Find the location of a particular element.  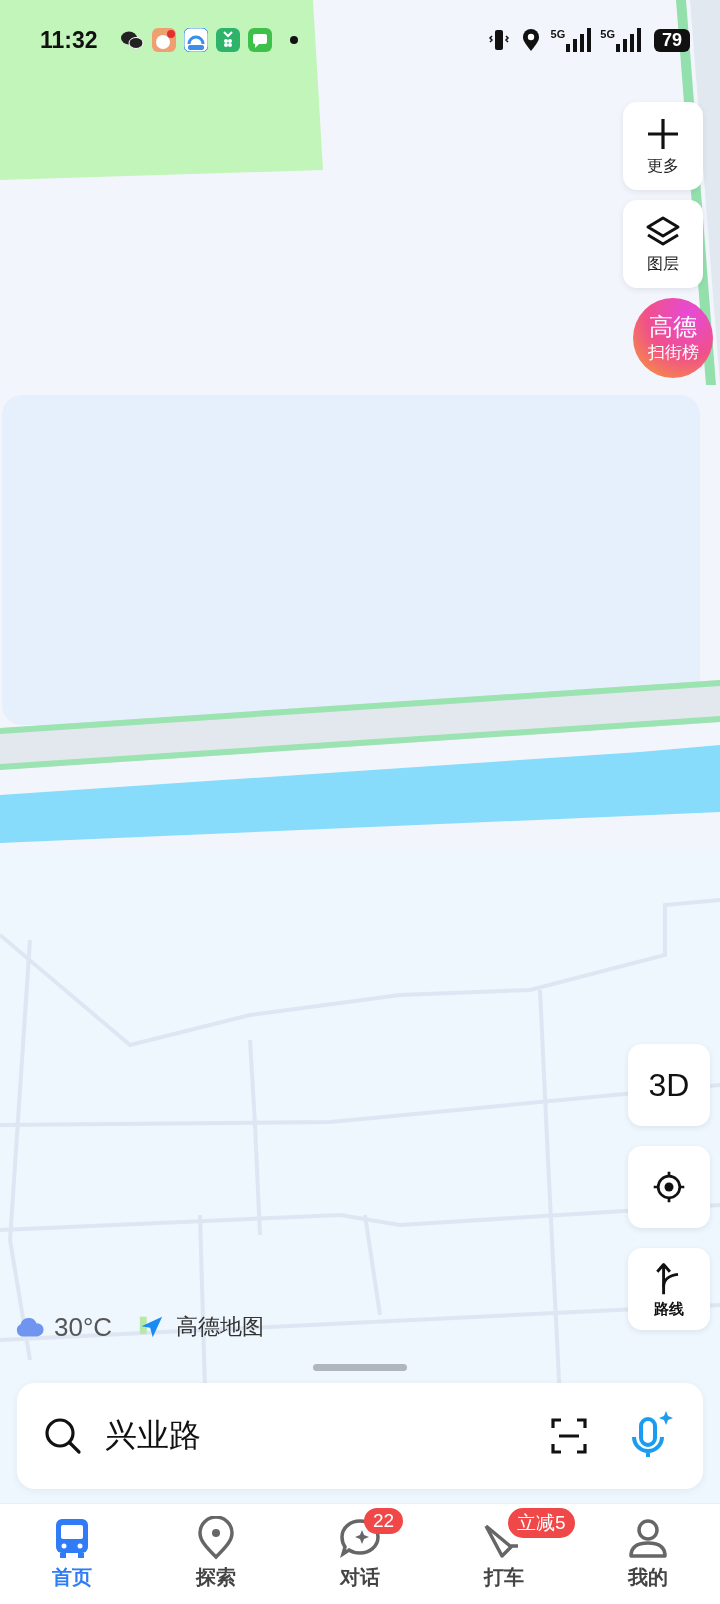

temperature: 30°C is located at coordinates (83, 1327).